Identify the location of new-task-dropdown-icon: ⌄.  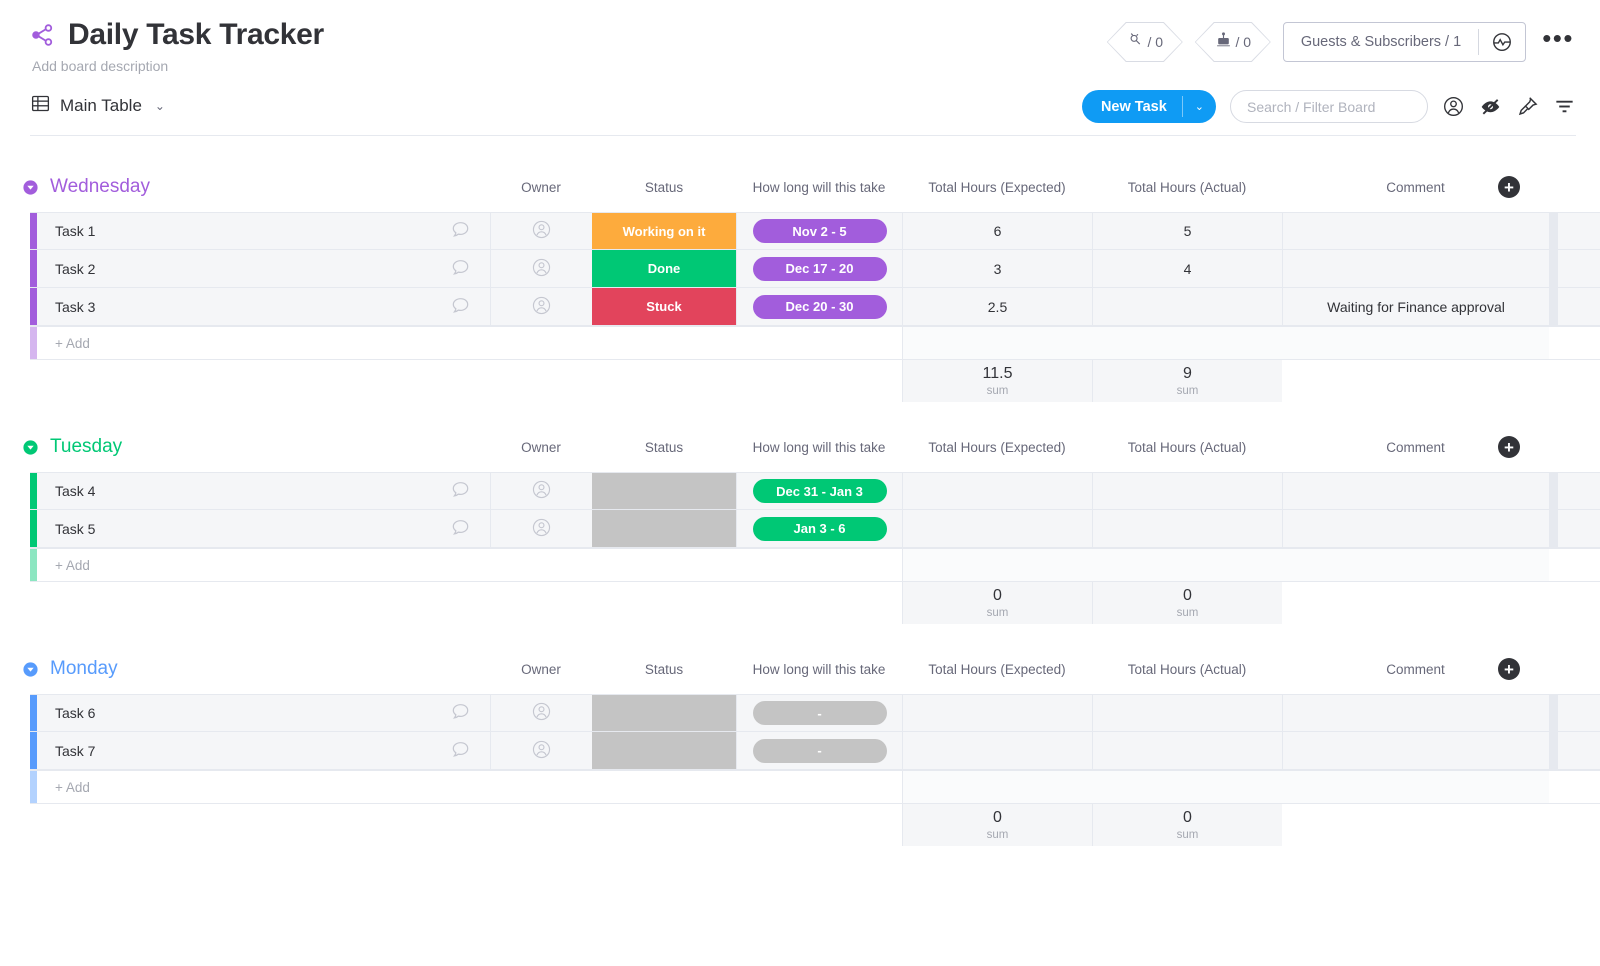
(1199, 106).